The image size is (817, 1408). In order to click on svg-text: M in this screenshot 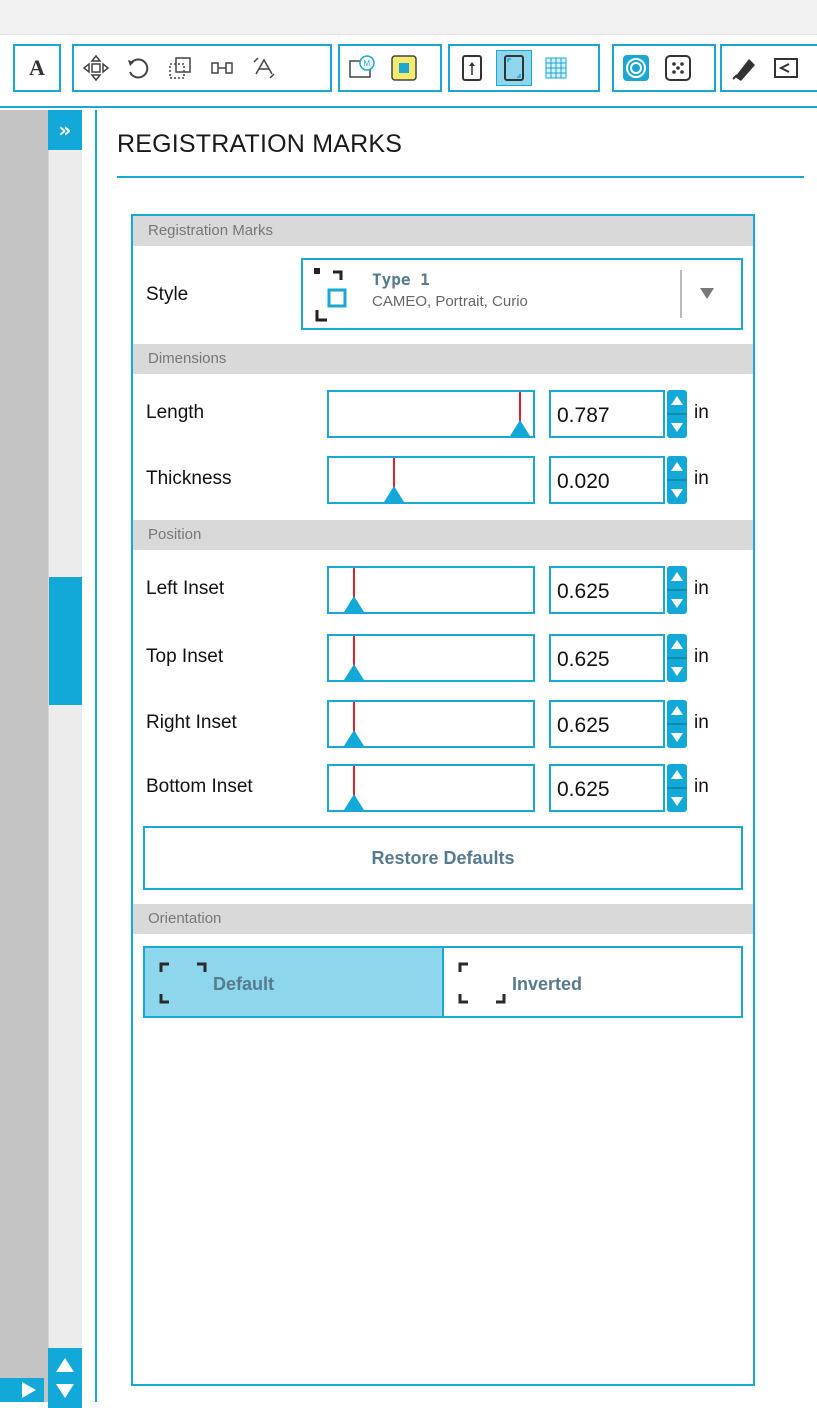, I will do `click(367, 63)`.